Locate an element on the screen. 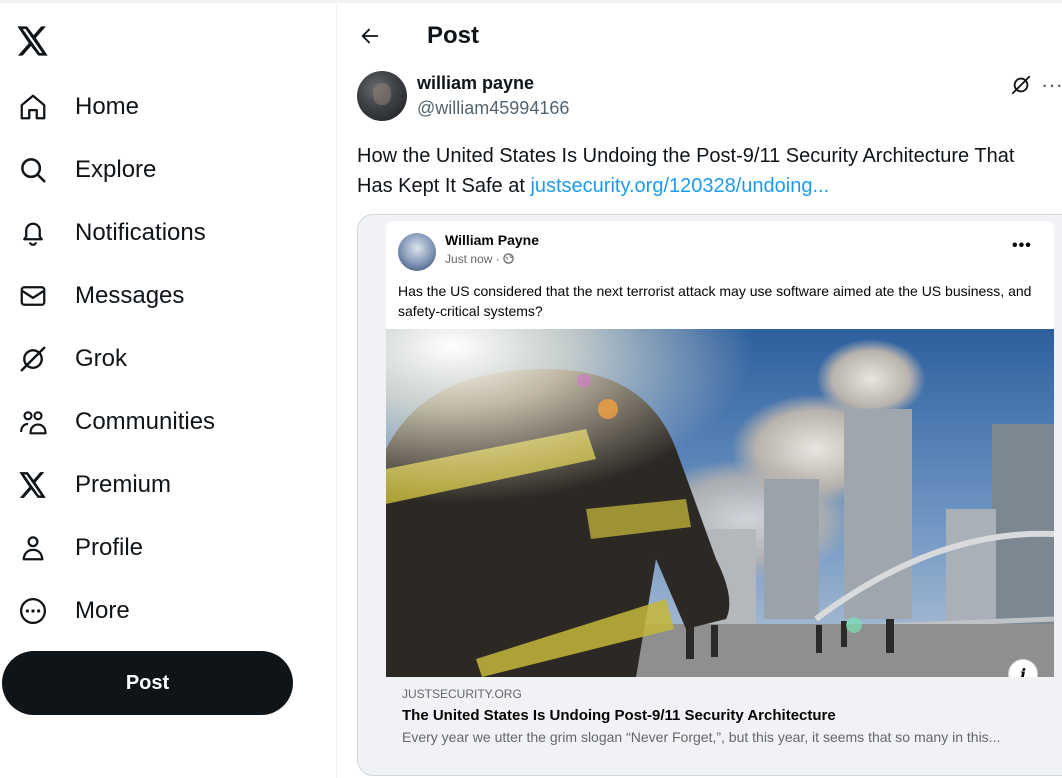 The height and width of the screenshot is (778, 1062). link-domain: JUSTSECURITY.ORG is located at coordinates (462, 694).